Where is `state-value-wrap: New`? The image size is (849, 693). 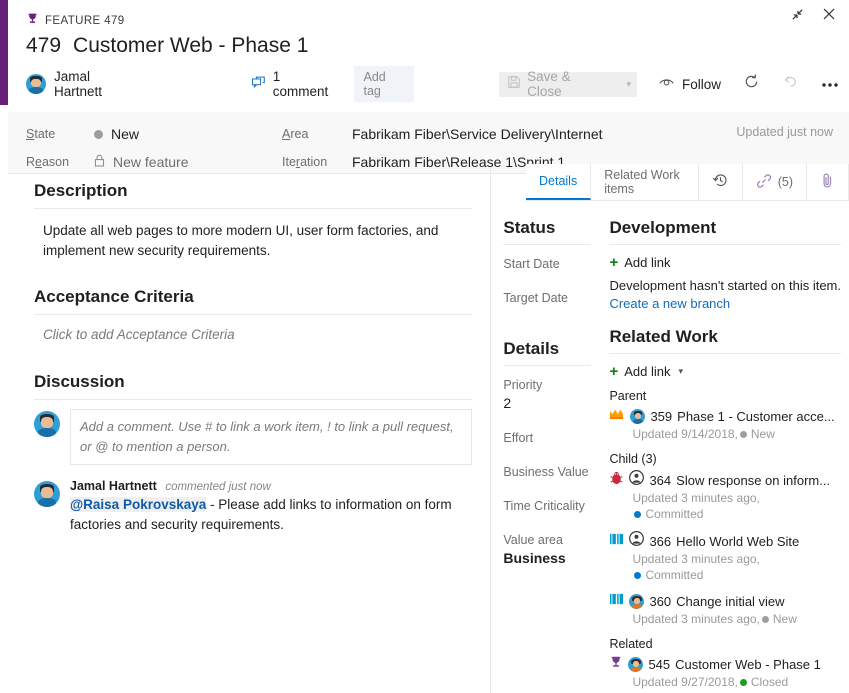
state-value-wrap: New is located at coordinates (116, 134).